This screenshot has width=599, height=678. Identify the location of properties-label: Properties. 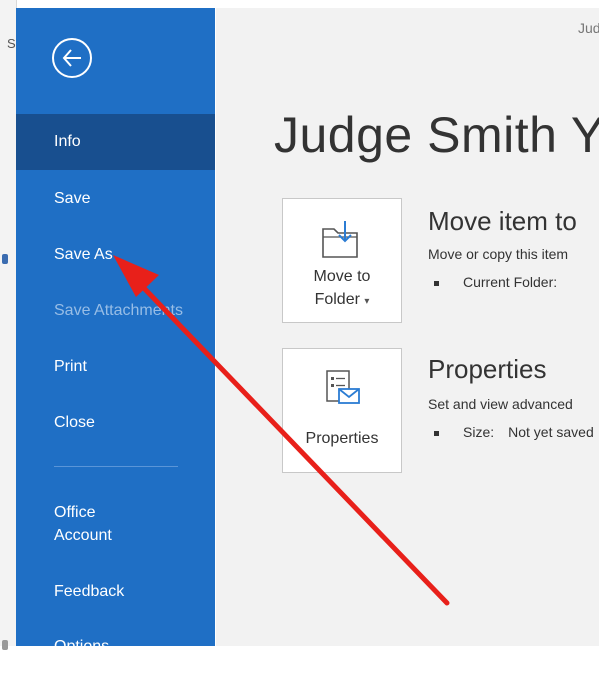
(342, 438).